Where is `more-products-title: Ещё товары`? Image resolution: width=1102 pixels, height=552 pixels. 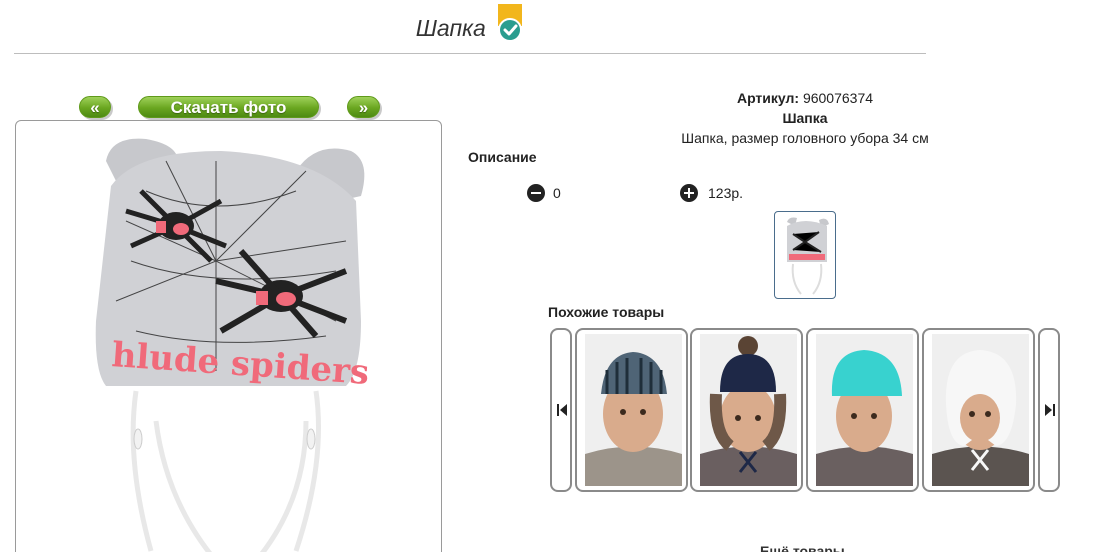
more-products-title: Ещё товары is located at coordinates (802, 547).